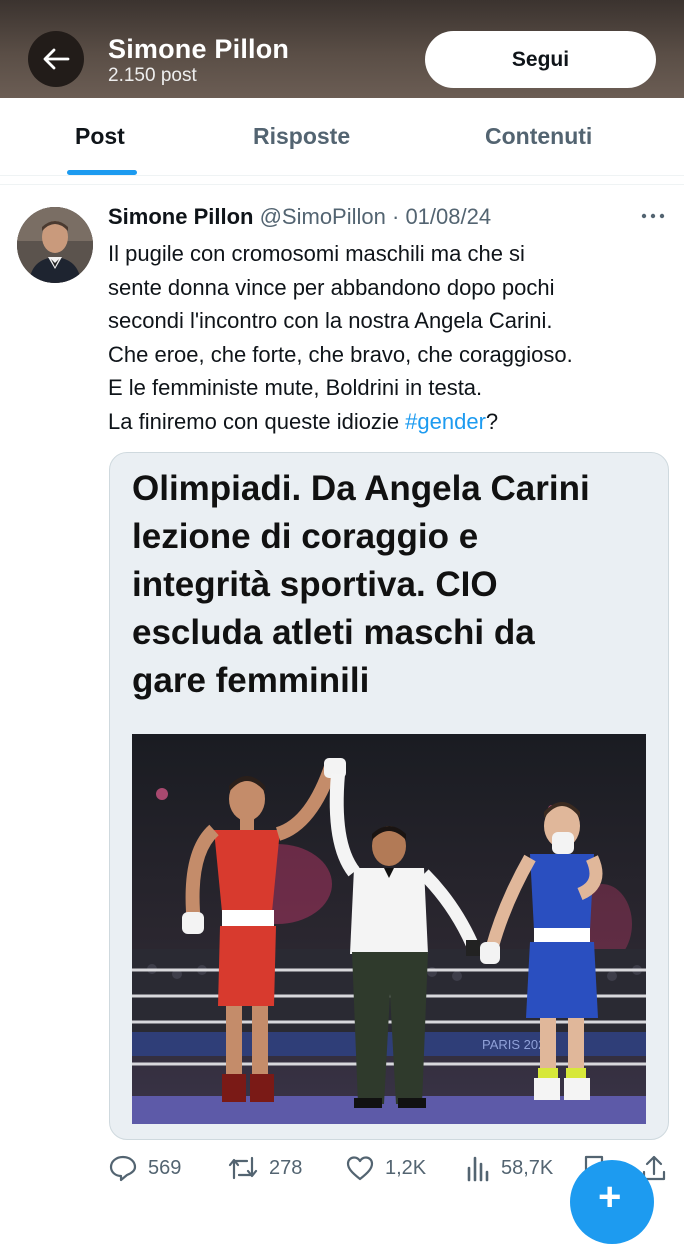  I want to click on reply-count: 569, so click(165, 1167).